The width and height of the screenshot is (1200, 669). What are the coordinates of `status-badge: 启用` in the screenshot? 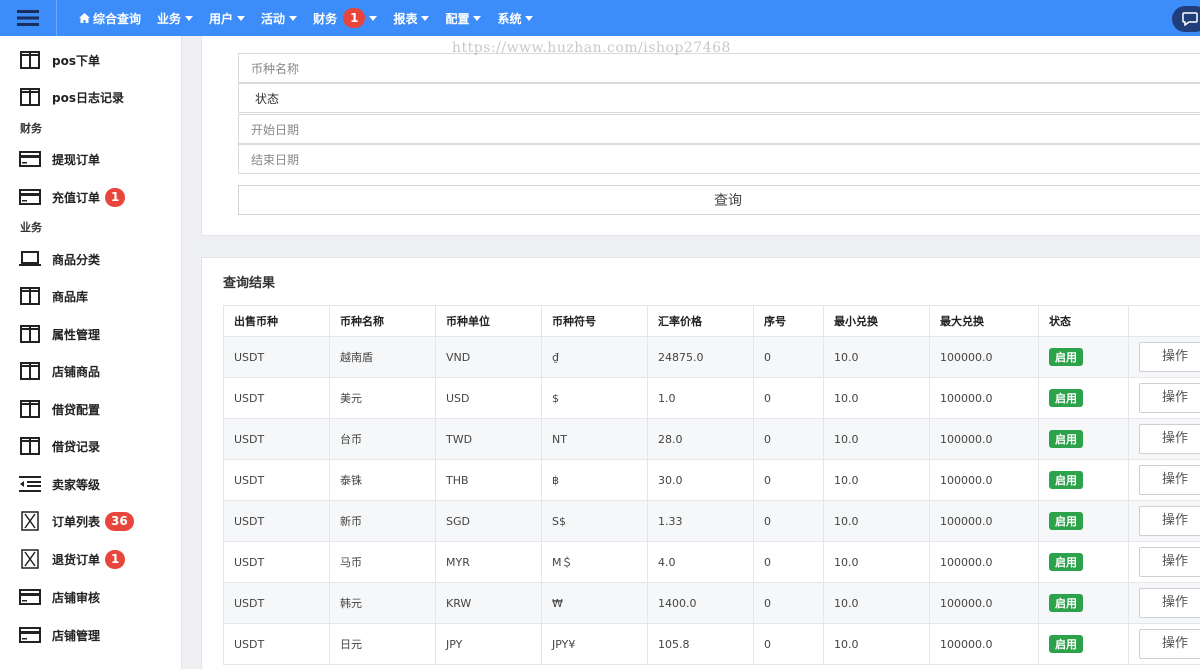 It's located at (1066, 644).